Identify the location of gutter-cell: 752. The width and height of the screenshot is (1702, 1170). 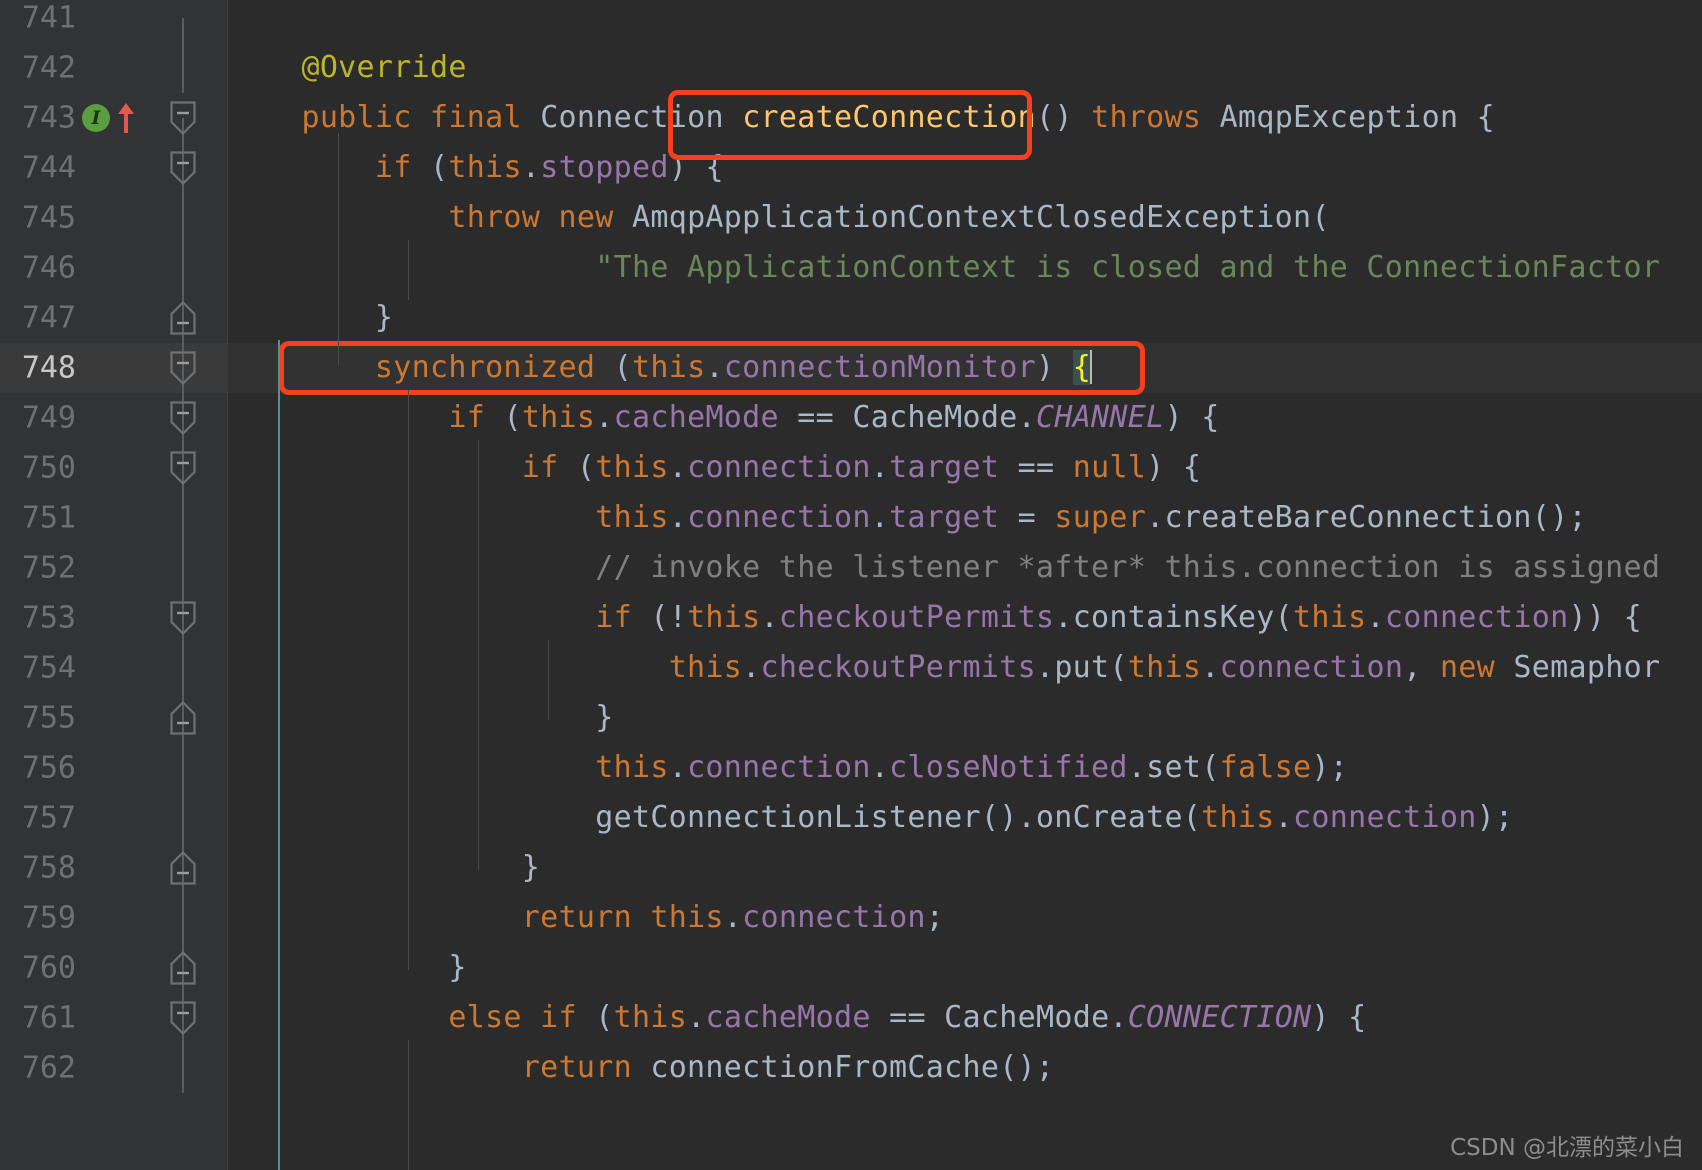
(114, 568).